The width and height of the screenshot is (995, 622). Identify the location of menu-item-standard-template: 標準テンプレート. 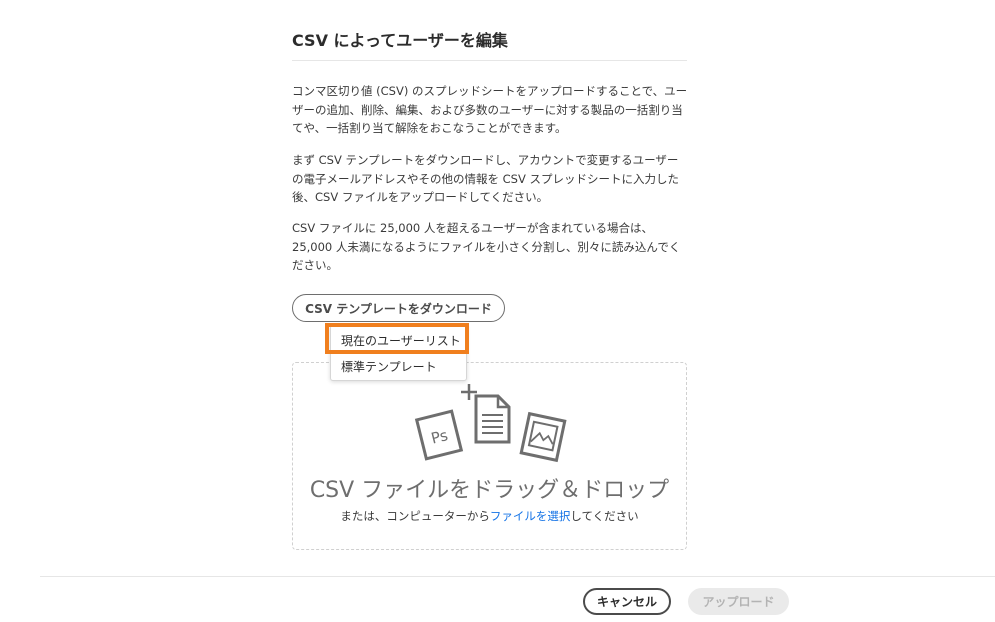
(389, 367).